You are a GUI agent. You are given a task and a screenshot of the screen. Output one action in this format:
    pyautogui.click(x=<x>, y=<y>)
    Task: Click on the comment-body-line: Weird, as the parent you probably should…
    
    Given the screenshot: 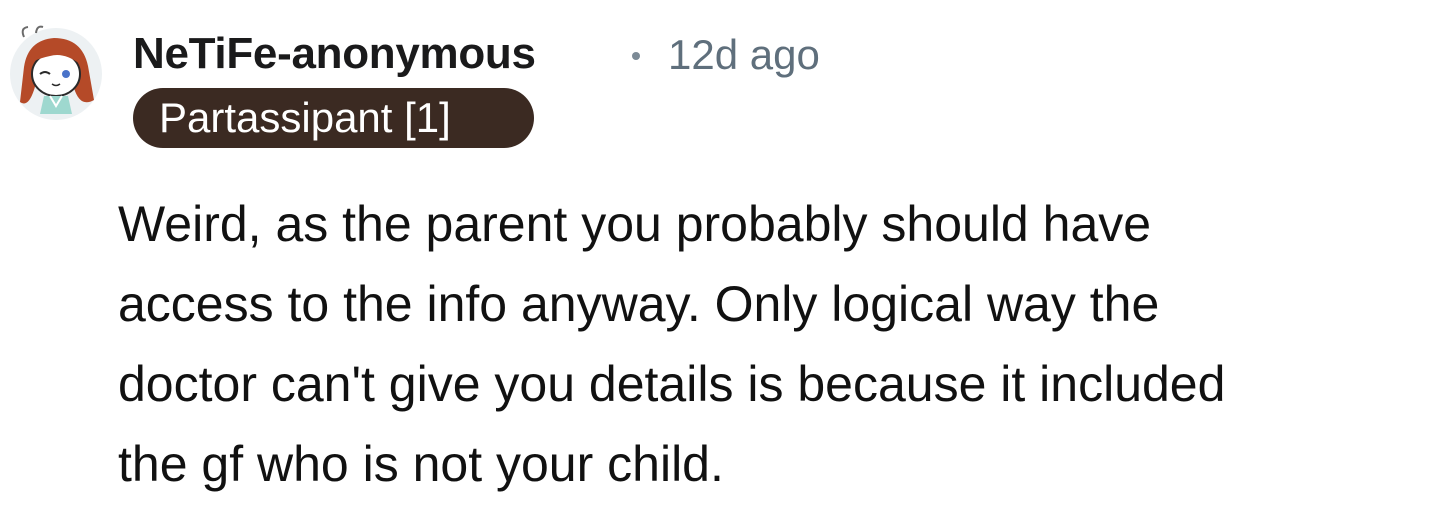 What is the action you would take?
    pyautogui.click(x=635, y=224)
    